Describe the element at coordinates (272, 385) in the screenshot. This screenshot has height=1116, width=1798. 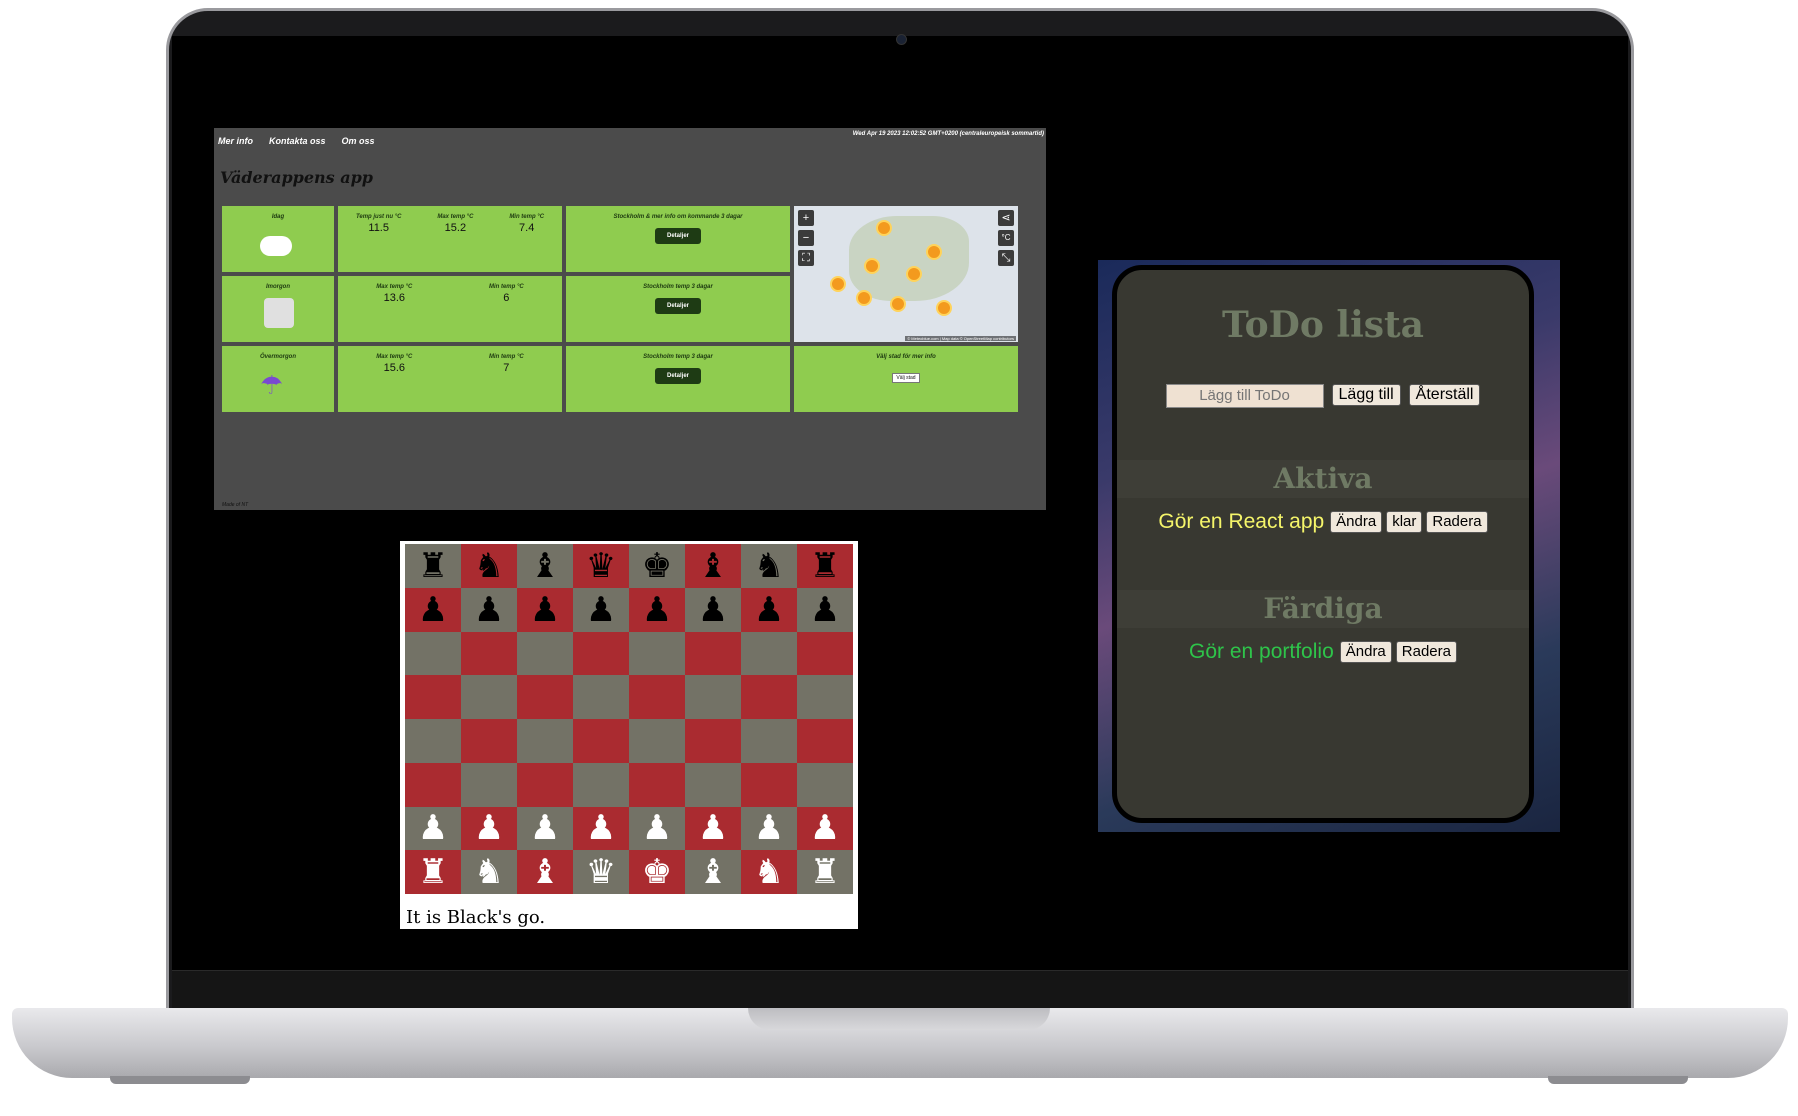
I see `umbrella-icon: ☂` at that location.